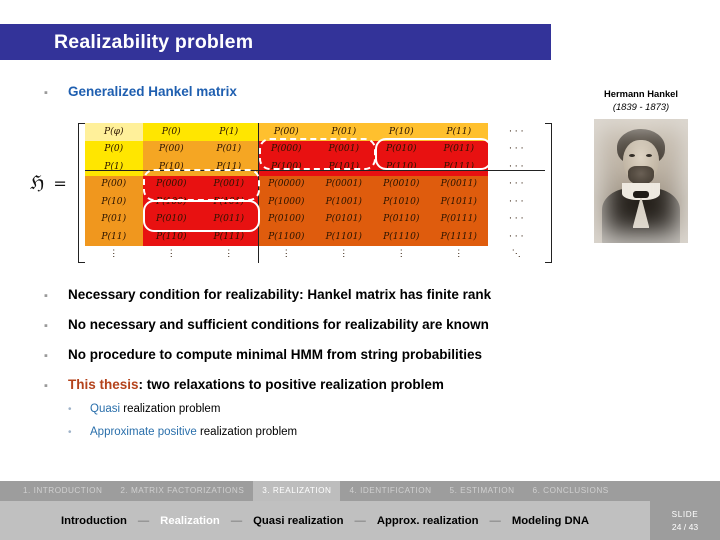 The width and height of the screenshot is (720, 540). What do you see at coordinates (182, 491) in the screenshot?
I see `nav-item-matrix-factorizations: 2. MATRIX FACTORIZATIONS` at bounding box center [182, 491].